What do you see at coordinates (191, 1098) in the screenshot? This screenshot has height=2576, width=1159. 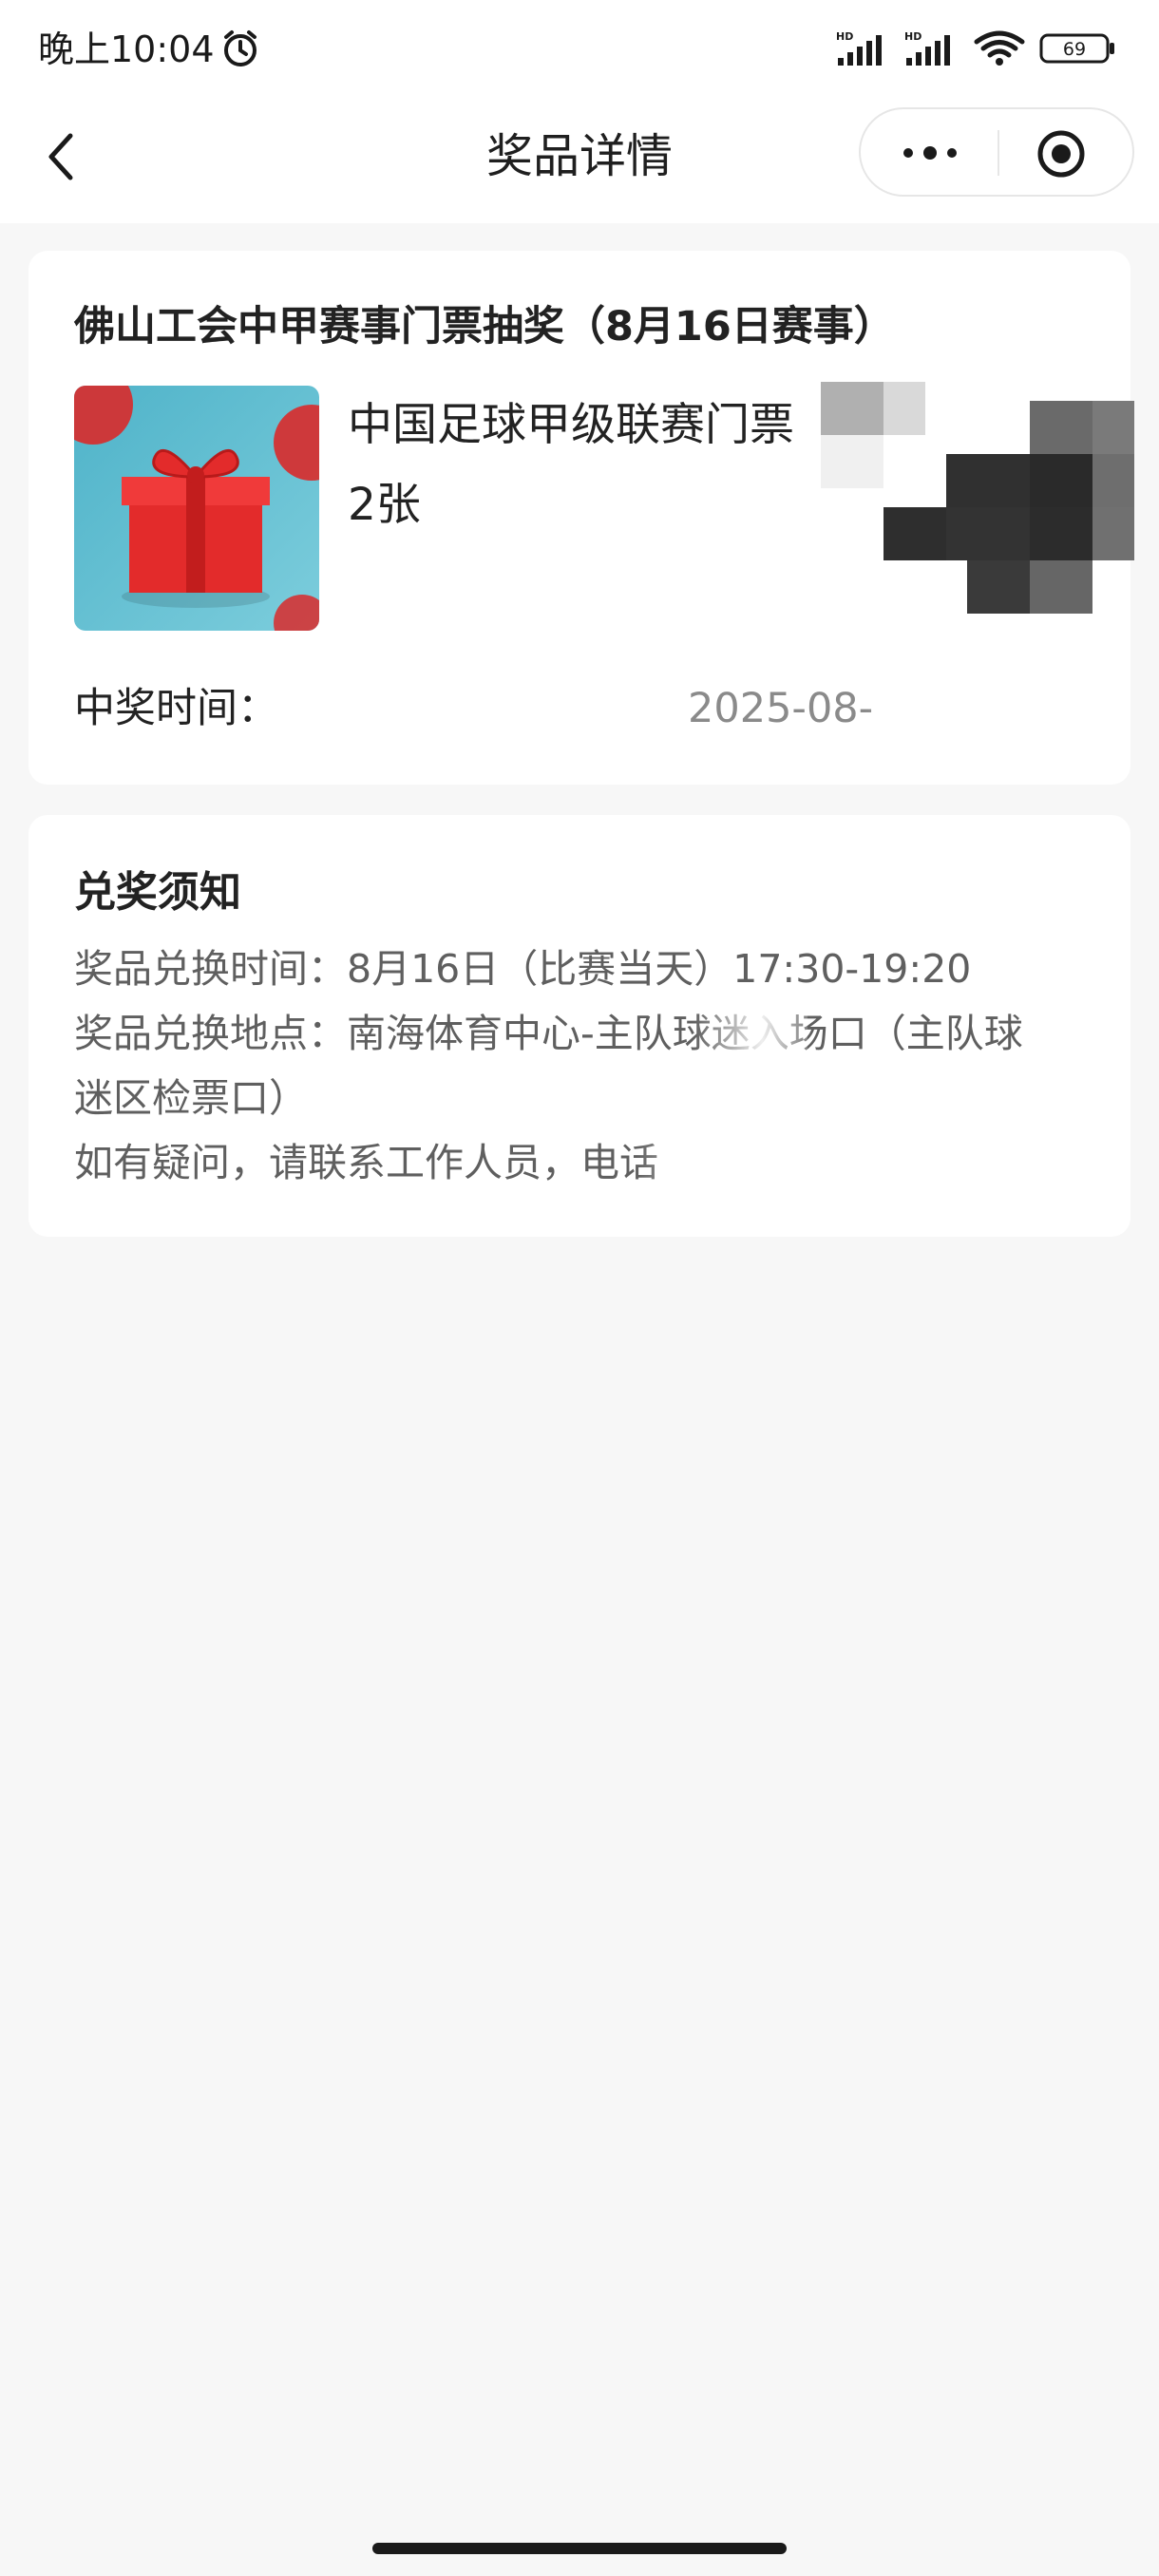 I see `notice-redeem-location-cont: 迷区检票口）` at bounding box center [191, 1098].